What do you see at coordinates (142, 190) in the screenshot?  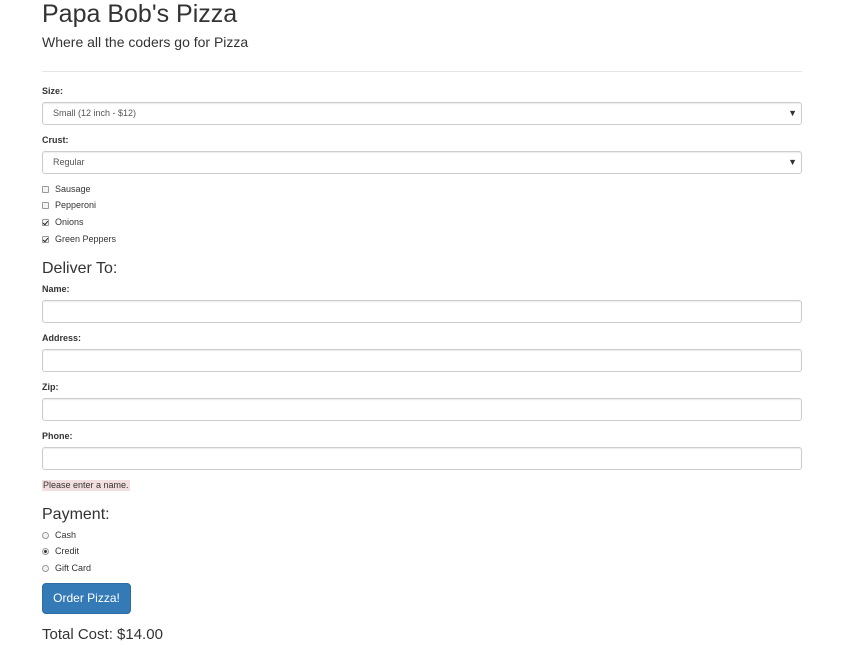 I see `topping-sausage: Sausage` at bounding box center [142, 190].